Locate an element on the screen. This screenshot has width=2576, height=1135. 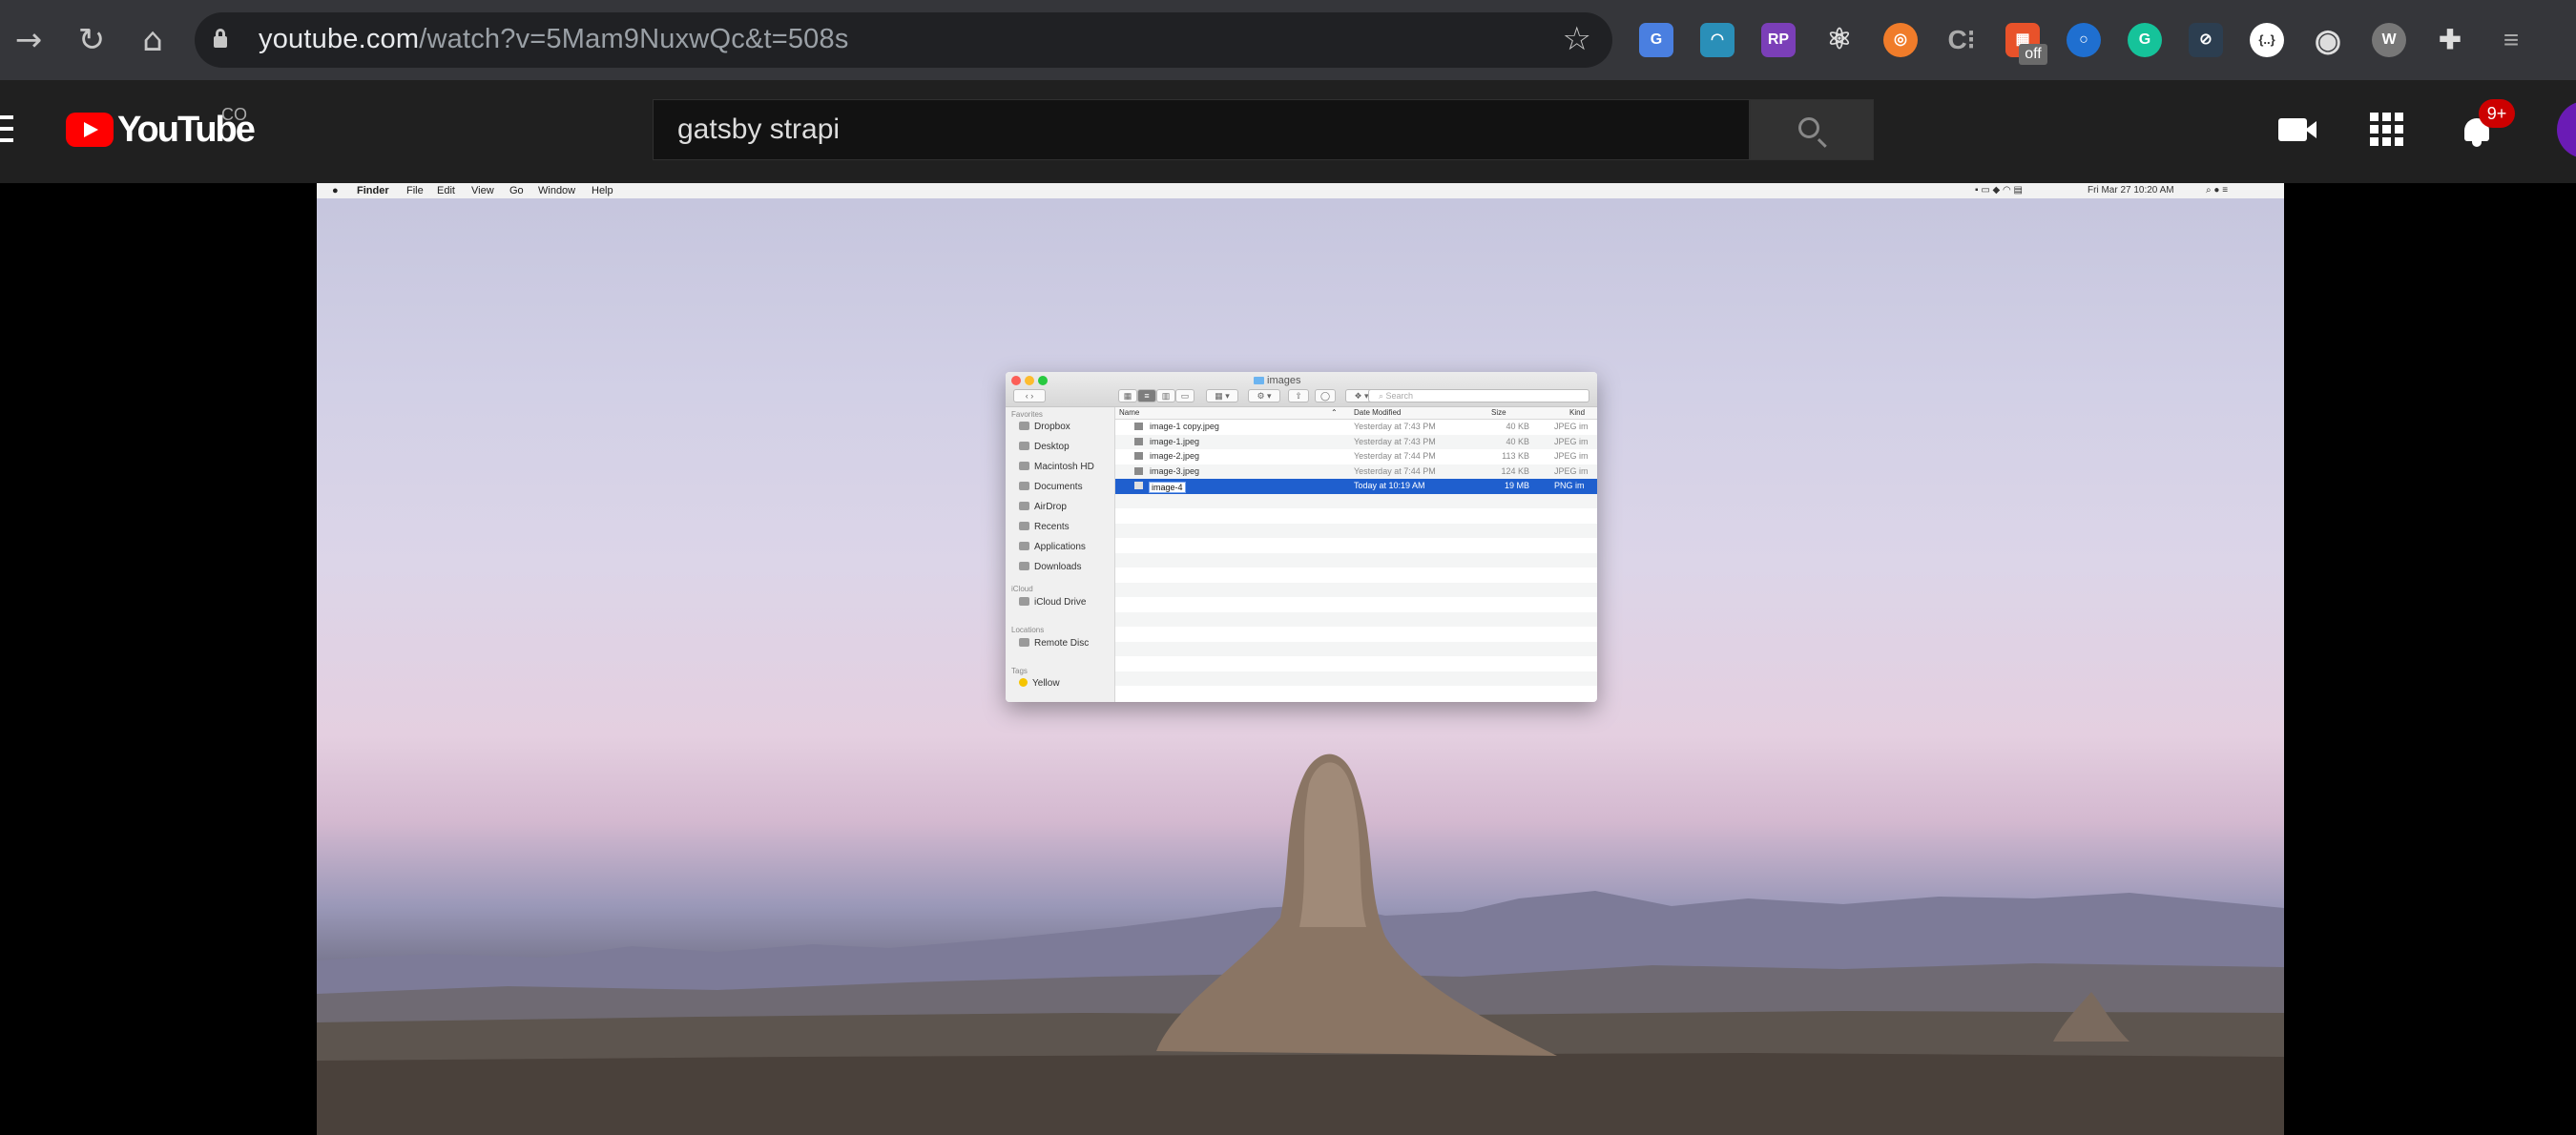
rp-extension-icon: RP is located at coordinates (1778, 40).